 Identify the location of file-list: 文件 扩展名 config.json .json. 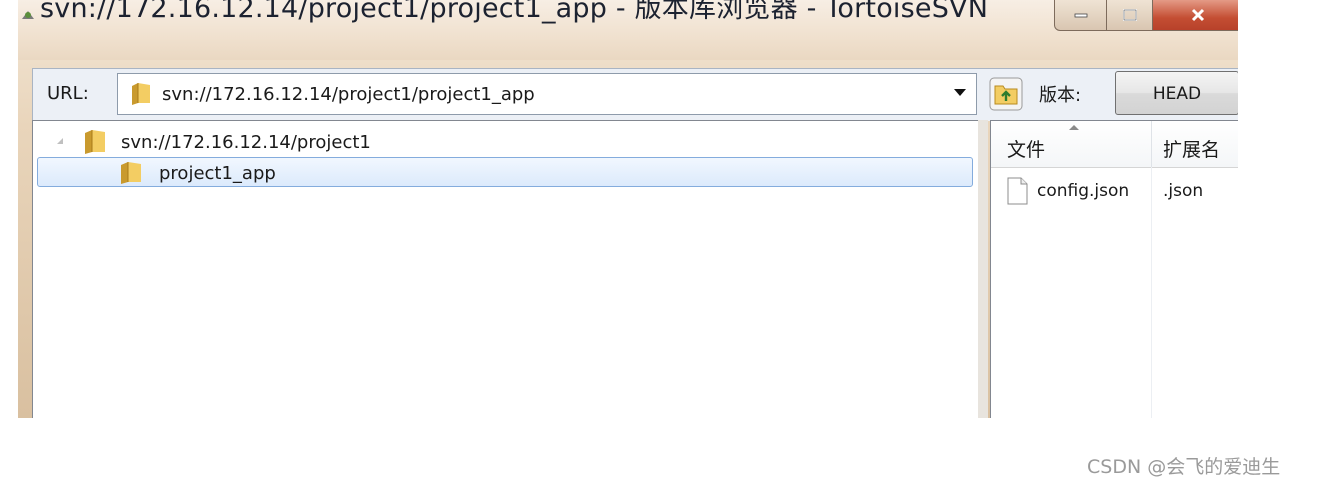
(1114, 269).